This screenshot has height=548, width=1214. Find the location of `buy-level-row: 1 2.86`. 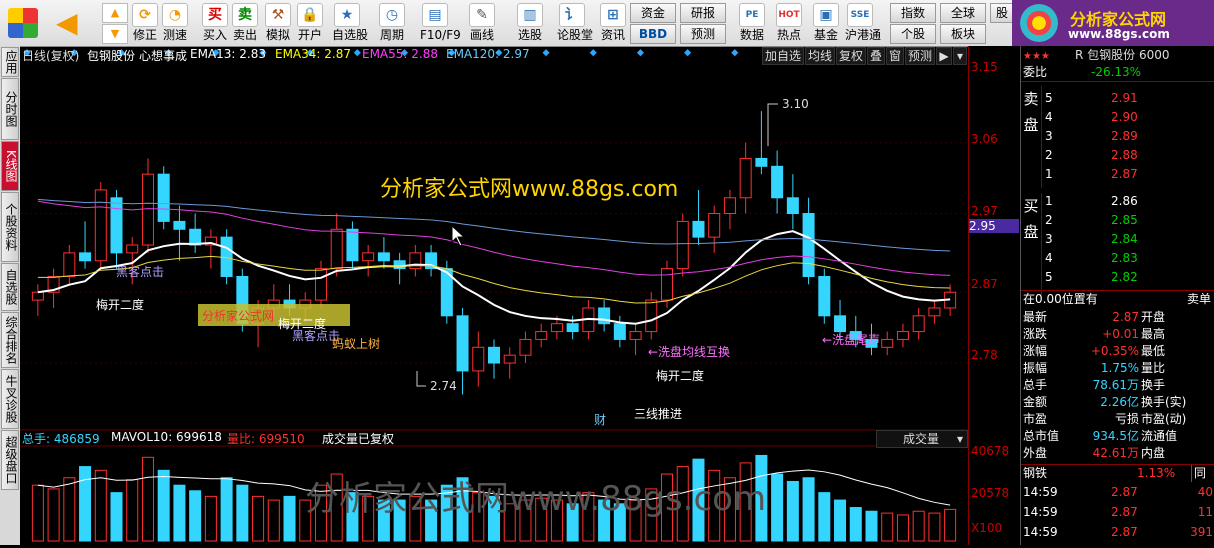

buy-level-row: 1 2.86 is located at coordinates (1128, 201).